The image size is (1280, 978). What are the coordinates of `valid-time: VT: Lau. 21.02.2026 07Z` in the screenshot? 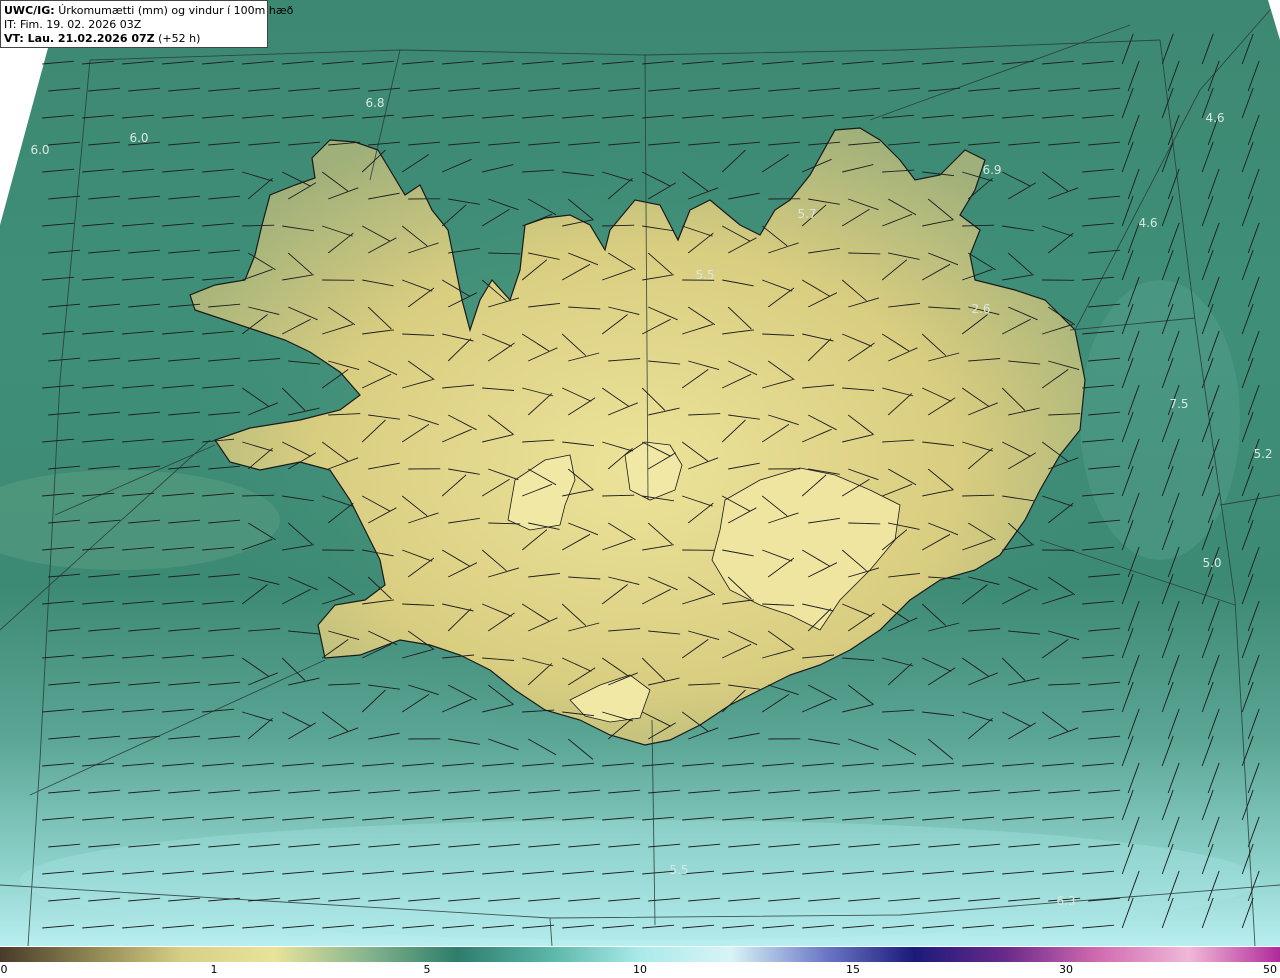 It's located at (79, 38).